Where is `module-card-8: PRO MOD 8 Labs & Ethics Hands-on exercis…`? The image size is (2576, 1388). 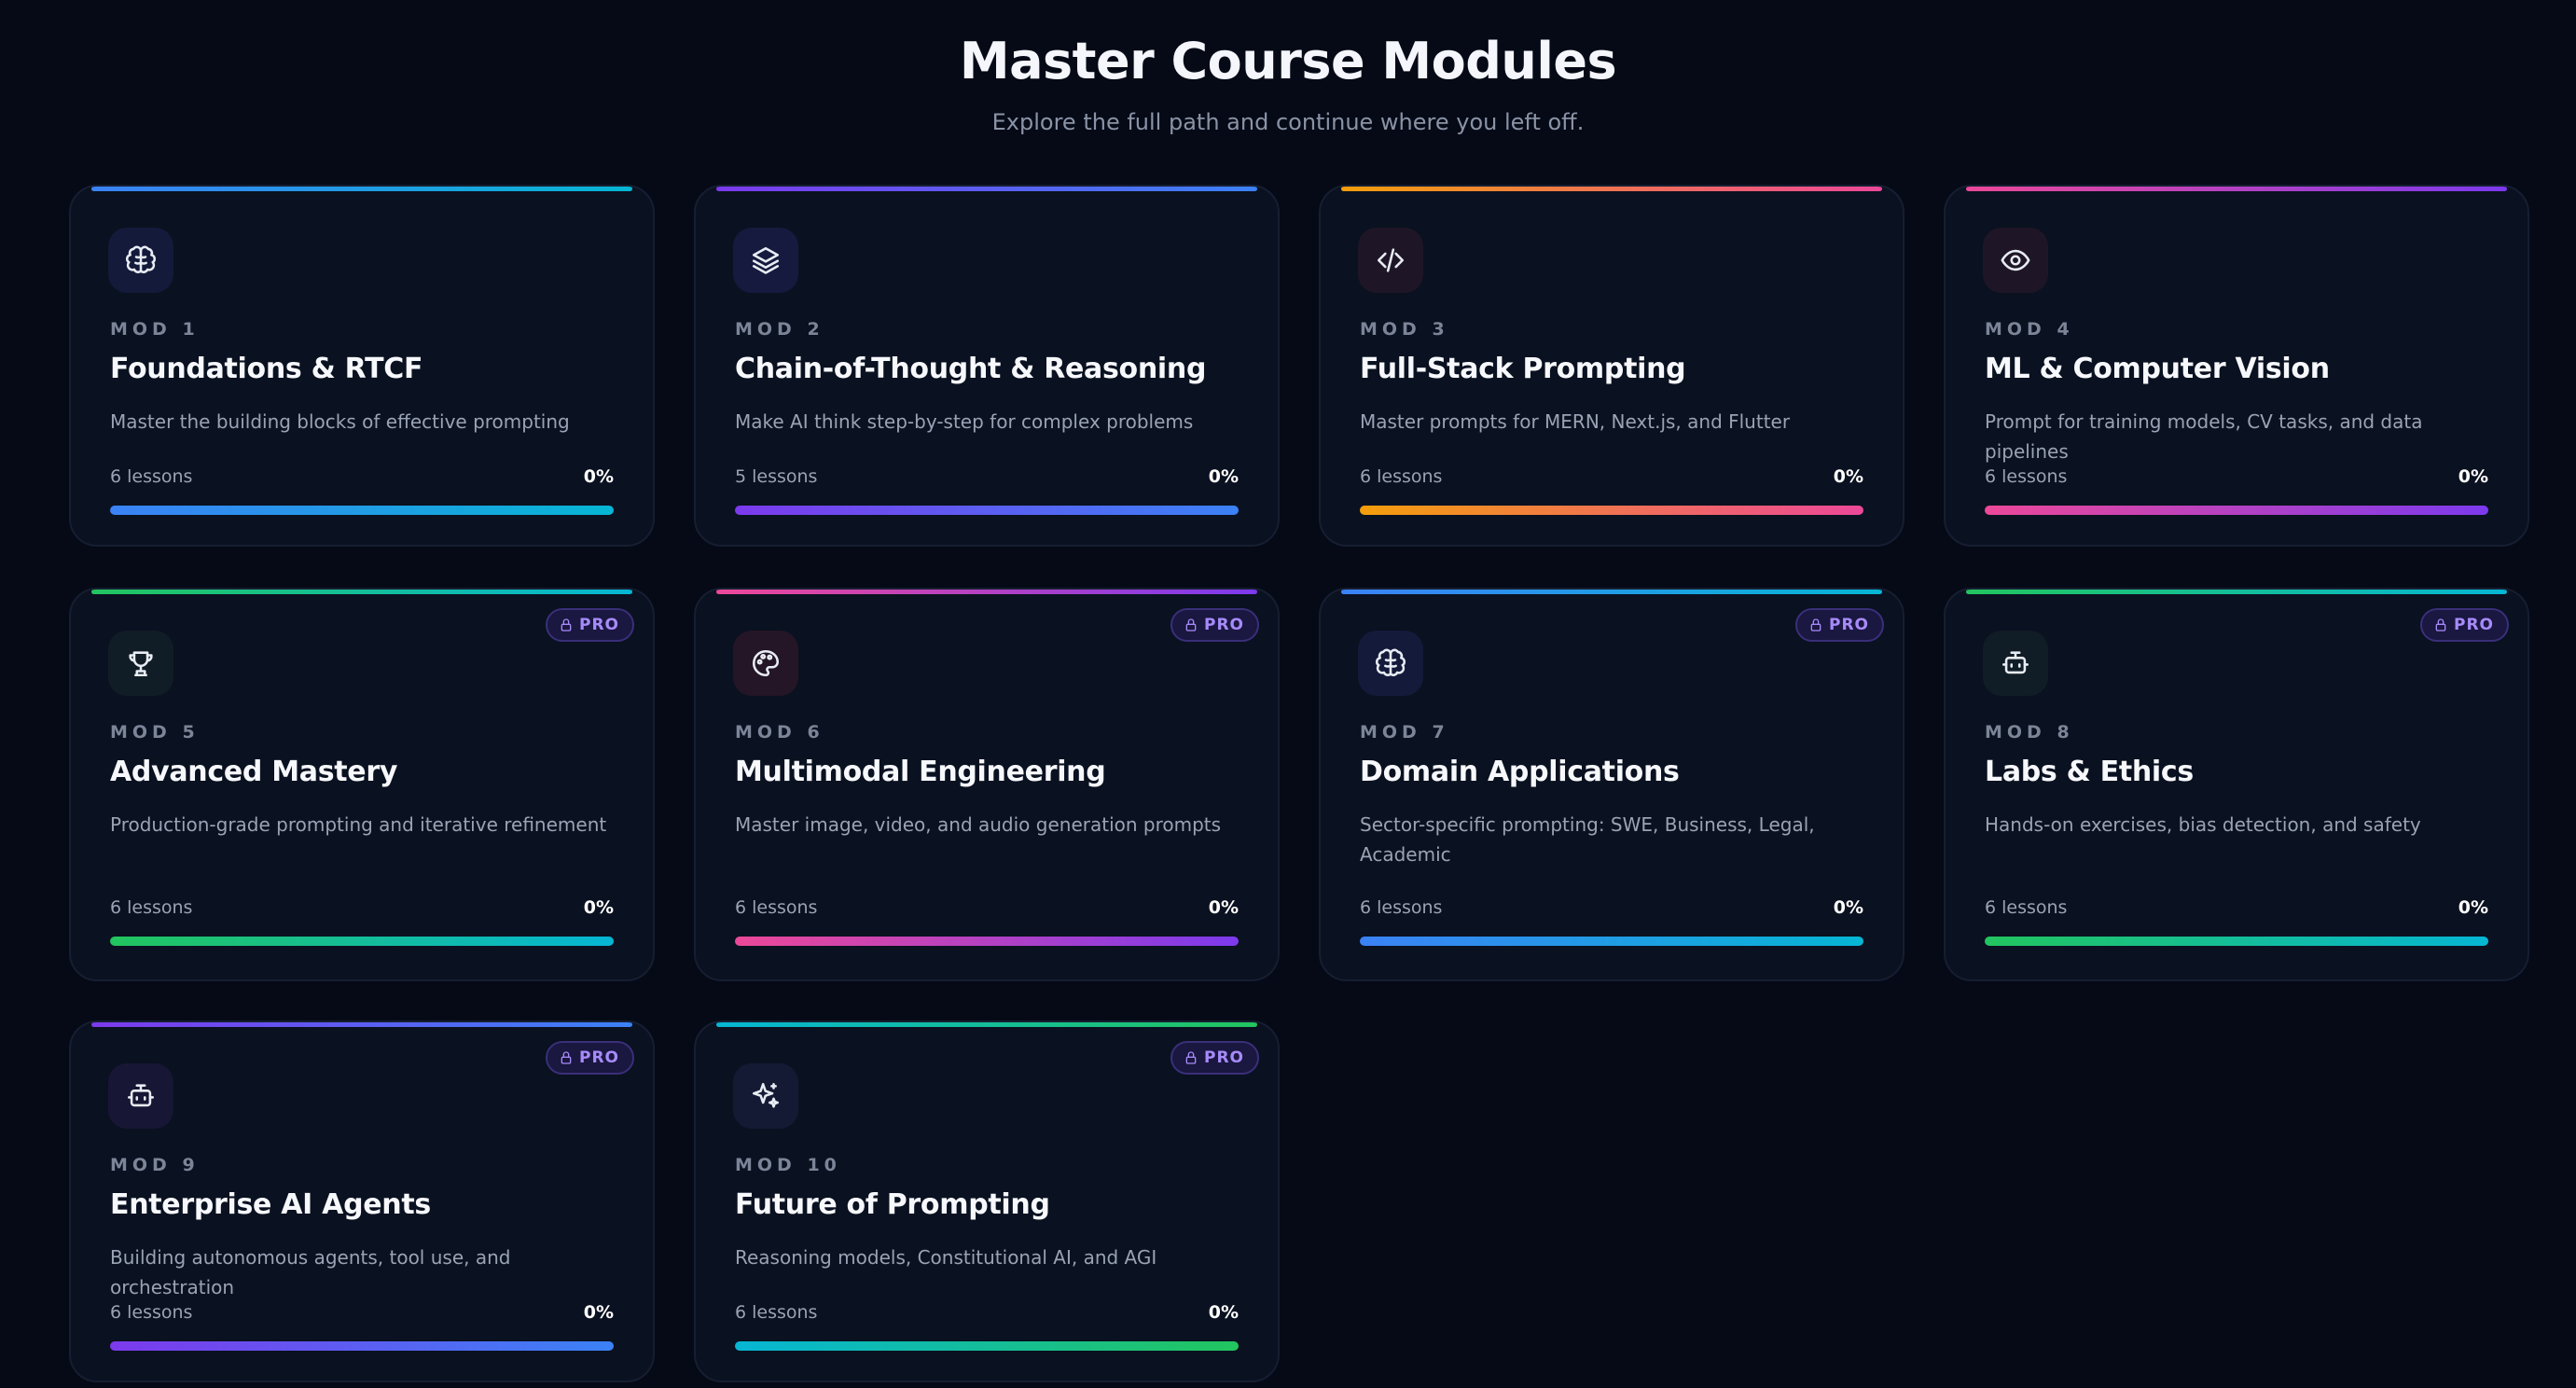 module-card-8: PRO MOD 8 Labs & Ethics Hands-on exercis… is located at coordinates (2236, 784).